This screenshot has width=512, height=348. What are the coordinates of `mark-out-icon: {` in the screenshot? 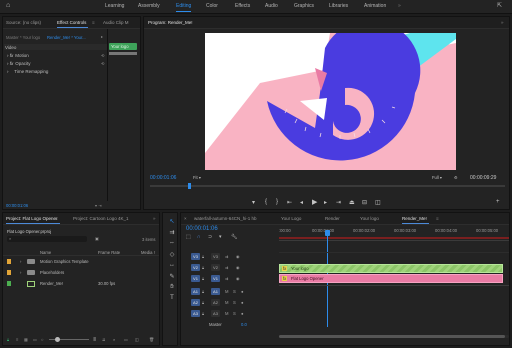 It's located at (266, 202).